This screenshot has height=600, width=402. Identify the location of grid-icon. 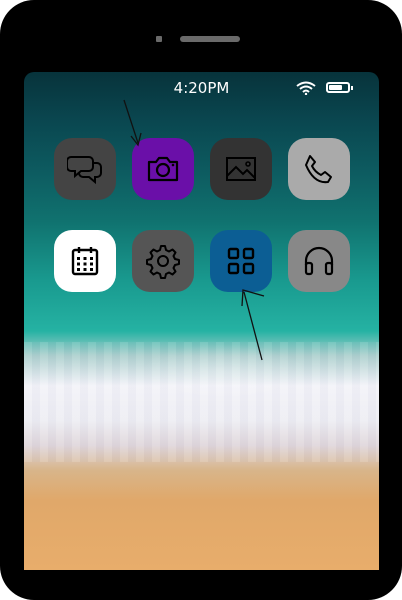
(241, 261).